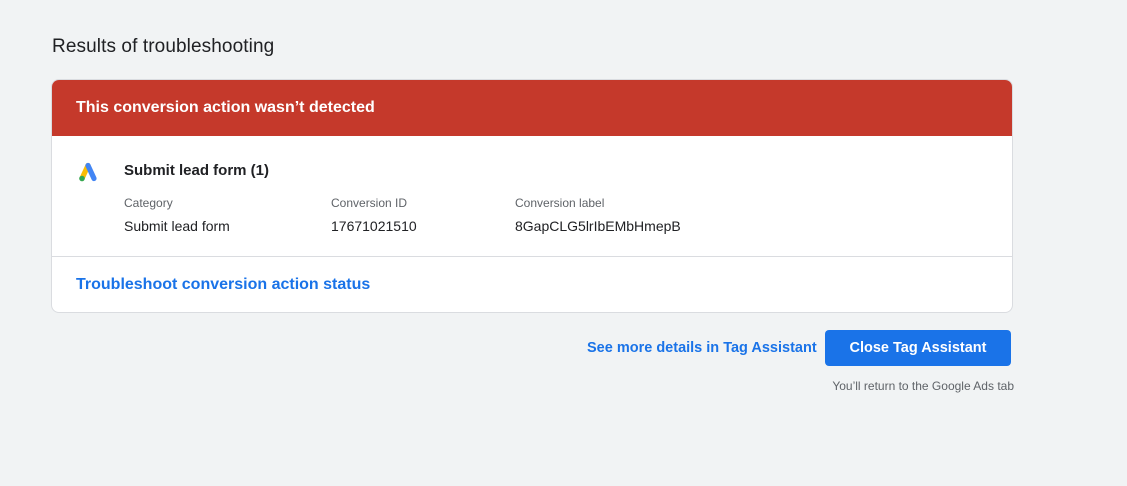 Image resolution: width=1127 pixels, height=486 pixels. I want to click on card-footer: Troubleshoot conversion action status, so click(532, 284).